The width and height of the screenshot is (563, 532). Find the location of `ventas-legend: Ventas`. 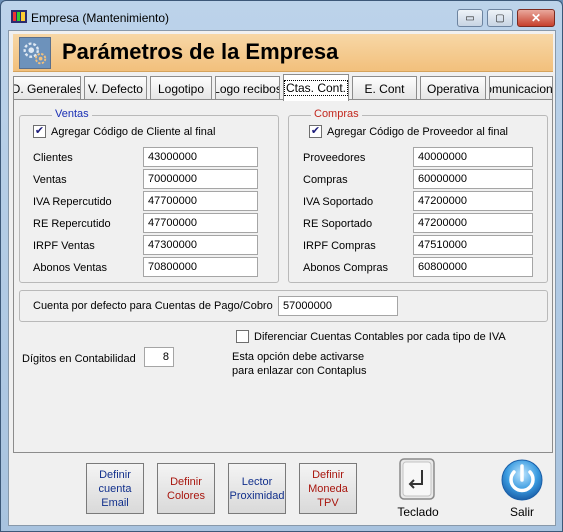

ventas-legend: Ventas is located at coordinates (72, 114).